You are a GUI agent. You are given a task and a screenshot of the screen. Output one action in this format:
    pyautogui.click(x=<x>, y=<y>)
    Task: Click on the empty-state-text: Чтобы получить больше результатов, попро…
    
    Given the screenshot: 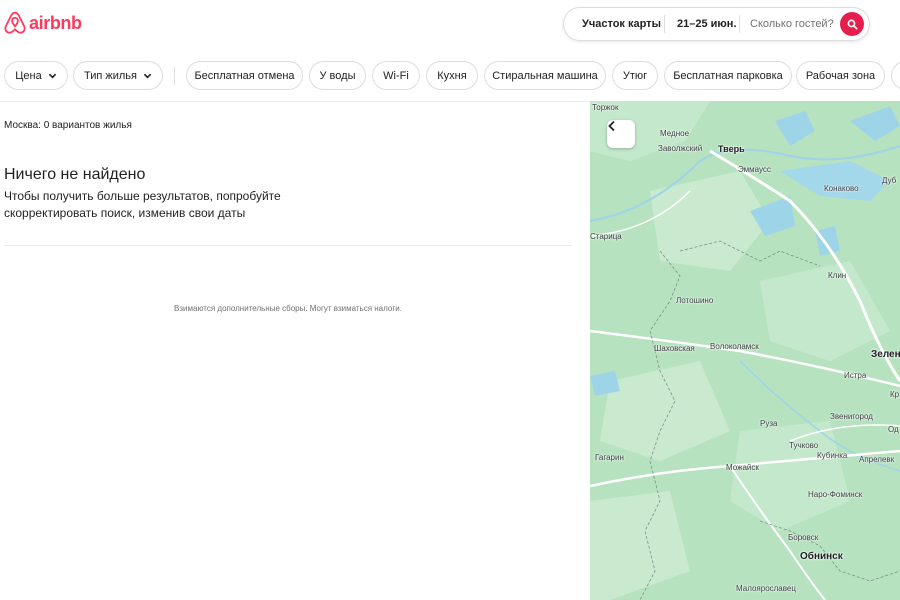 What is the action you would take?
    pyautogui.click(x=142, y=204)
    